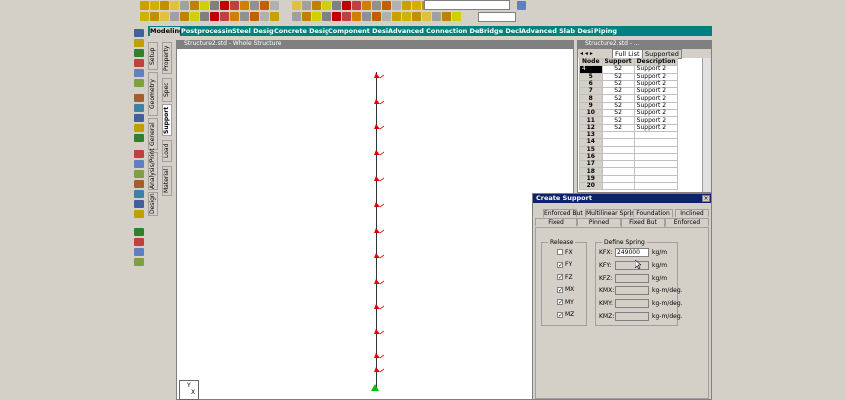  I want to click on release-mz-checkbox: ✓, so click(560, 314).